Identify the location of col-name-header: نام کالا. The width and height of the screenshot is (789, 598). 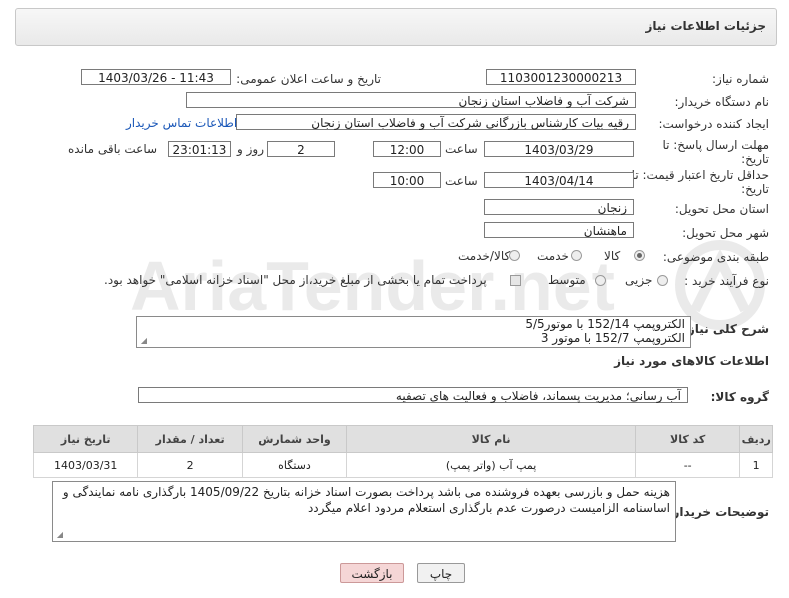
(491, 439).